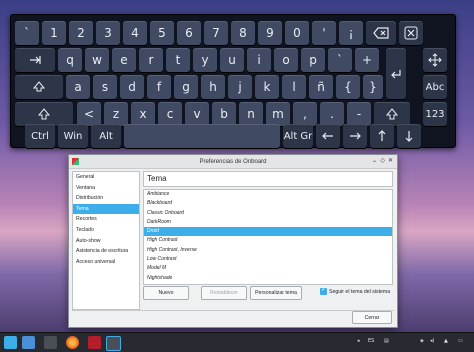  Describe the element at coordinates (340, 60) in the screenshot. I see `key-grave: `` at that location.